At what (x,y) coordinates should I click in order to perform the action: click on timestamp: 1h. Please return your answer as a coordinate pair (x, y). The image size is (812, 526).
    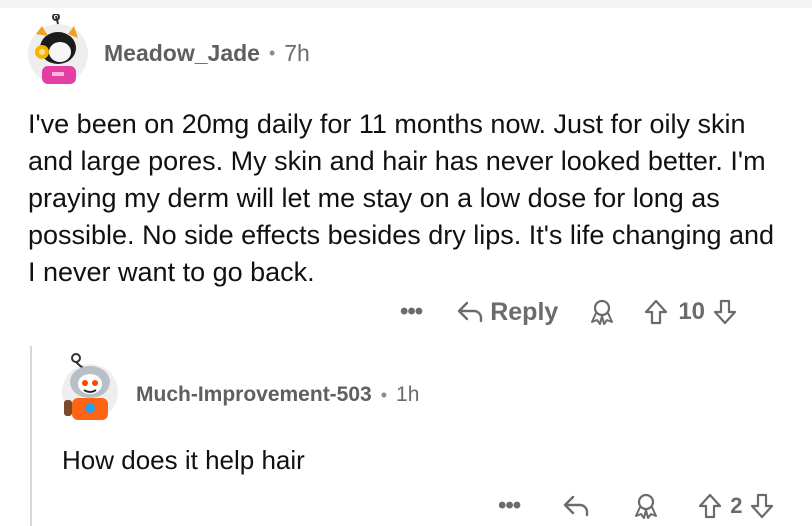
    Looking at the image, I should click on (407, 395).